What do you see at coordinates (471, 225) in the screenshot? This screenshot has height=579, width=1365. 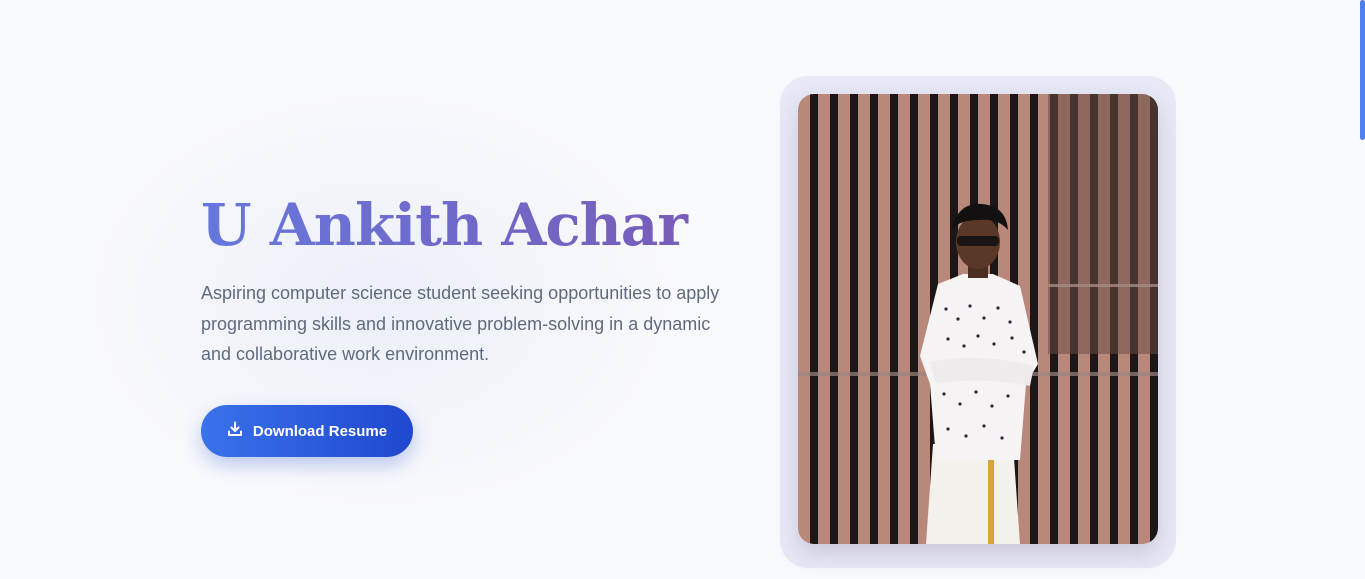 I see `hero-name: U Ankith Achar` at bounding box center [471, 225].